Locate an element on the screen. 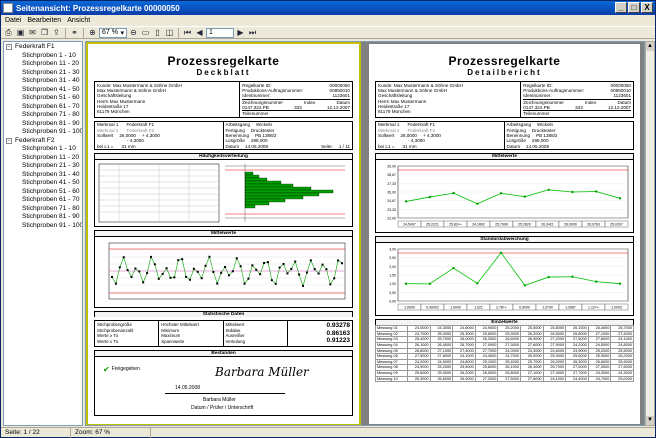 The height and width of the screenshot is (438, 656). value-label: 0,9000 is located at coordinates (524, 308).